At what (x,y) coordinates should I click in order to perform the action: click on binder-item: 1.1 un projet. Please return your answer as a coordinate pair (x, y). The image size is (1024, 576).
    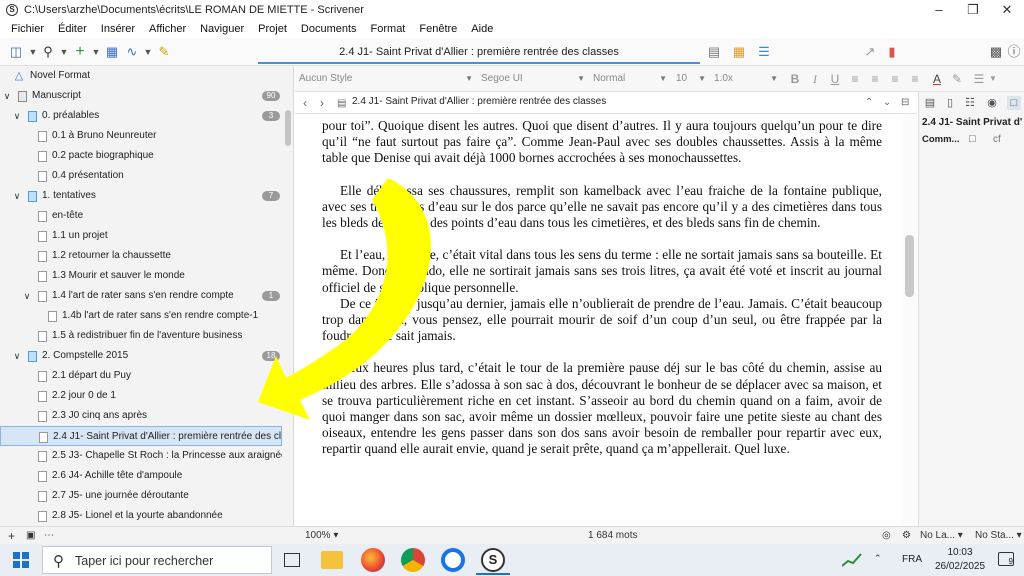
    Looking at the image, I should click on (141, 236).